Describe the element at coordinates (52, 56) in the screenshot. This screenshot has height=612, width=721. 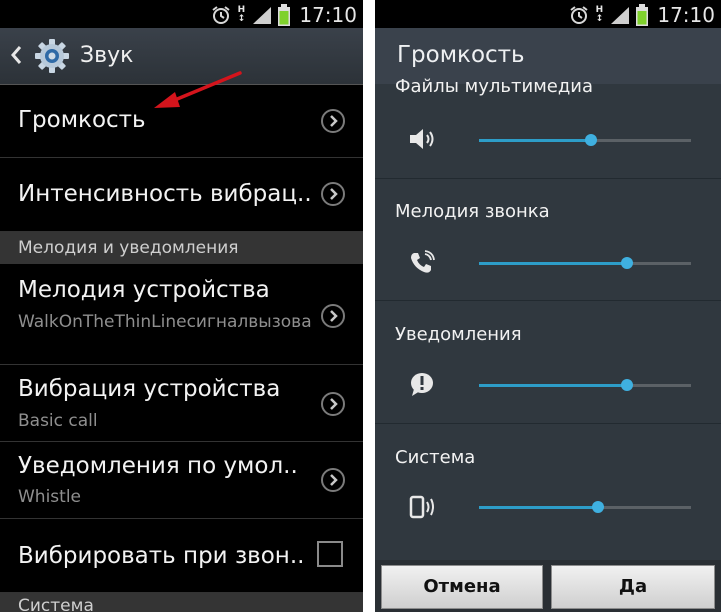
I see `settings-gear-icon` at that location.